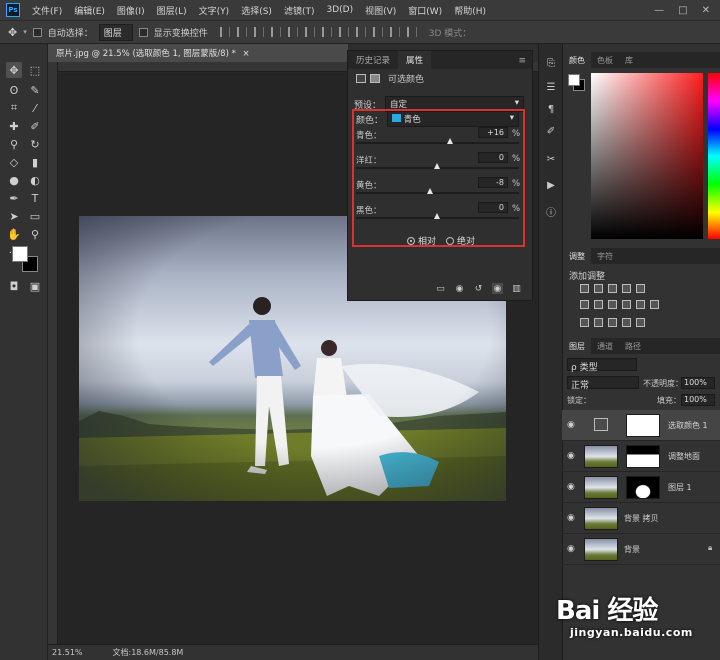 The width and height of the screenshot is (720, 660). I want to click on layer-row: ◉ 选取颜色 1, so click(641, 425).